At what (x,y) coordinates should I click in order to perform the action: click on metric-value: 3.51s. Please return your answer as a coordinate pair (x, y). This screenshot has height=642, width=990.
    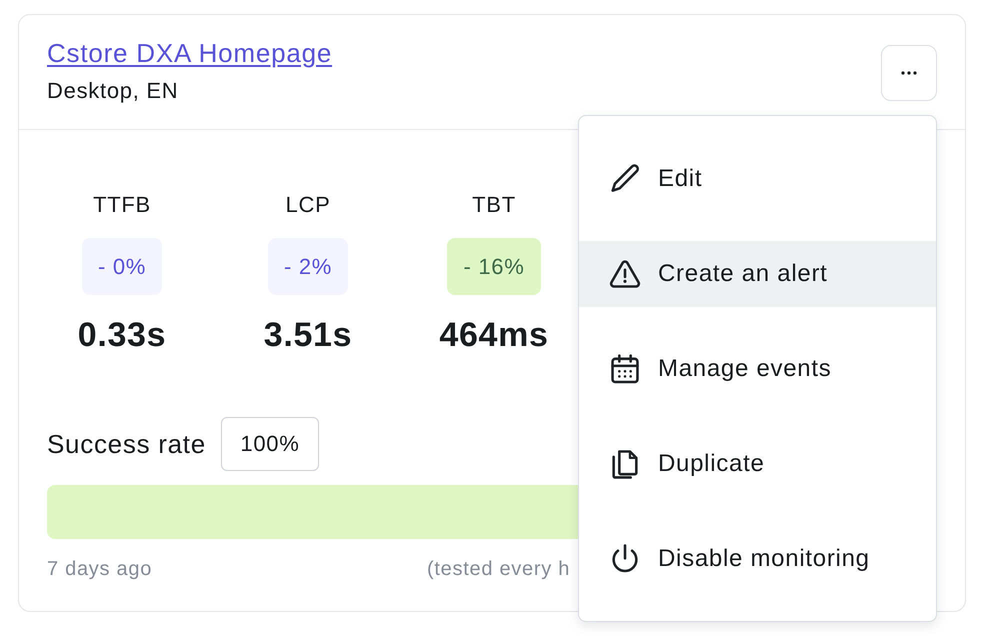
    Looking at the image, I should click on (308, 335).